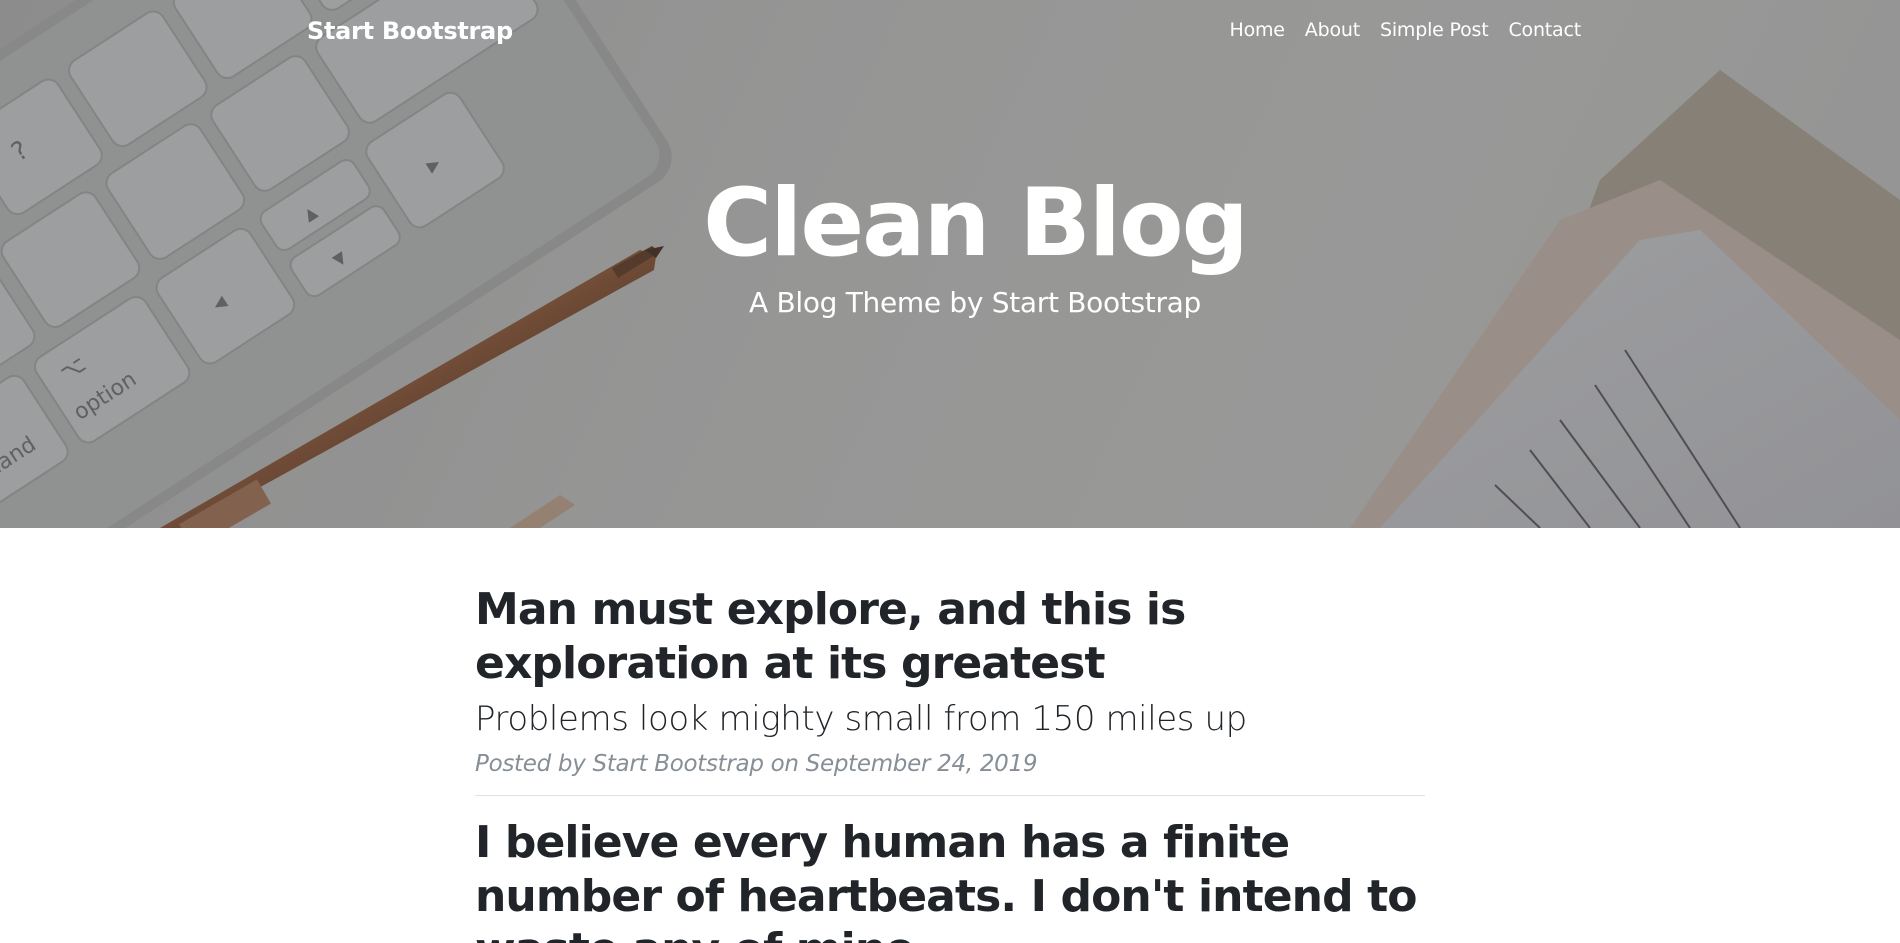 This screenshot has height=943, width=1900. I want to click on site-subtitle: A Blog Theme by Start Bootstrap, so click(975, 303).